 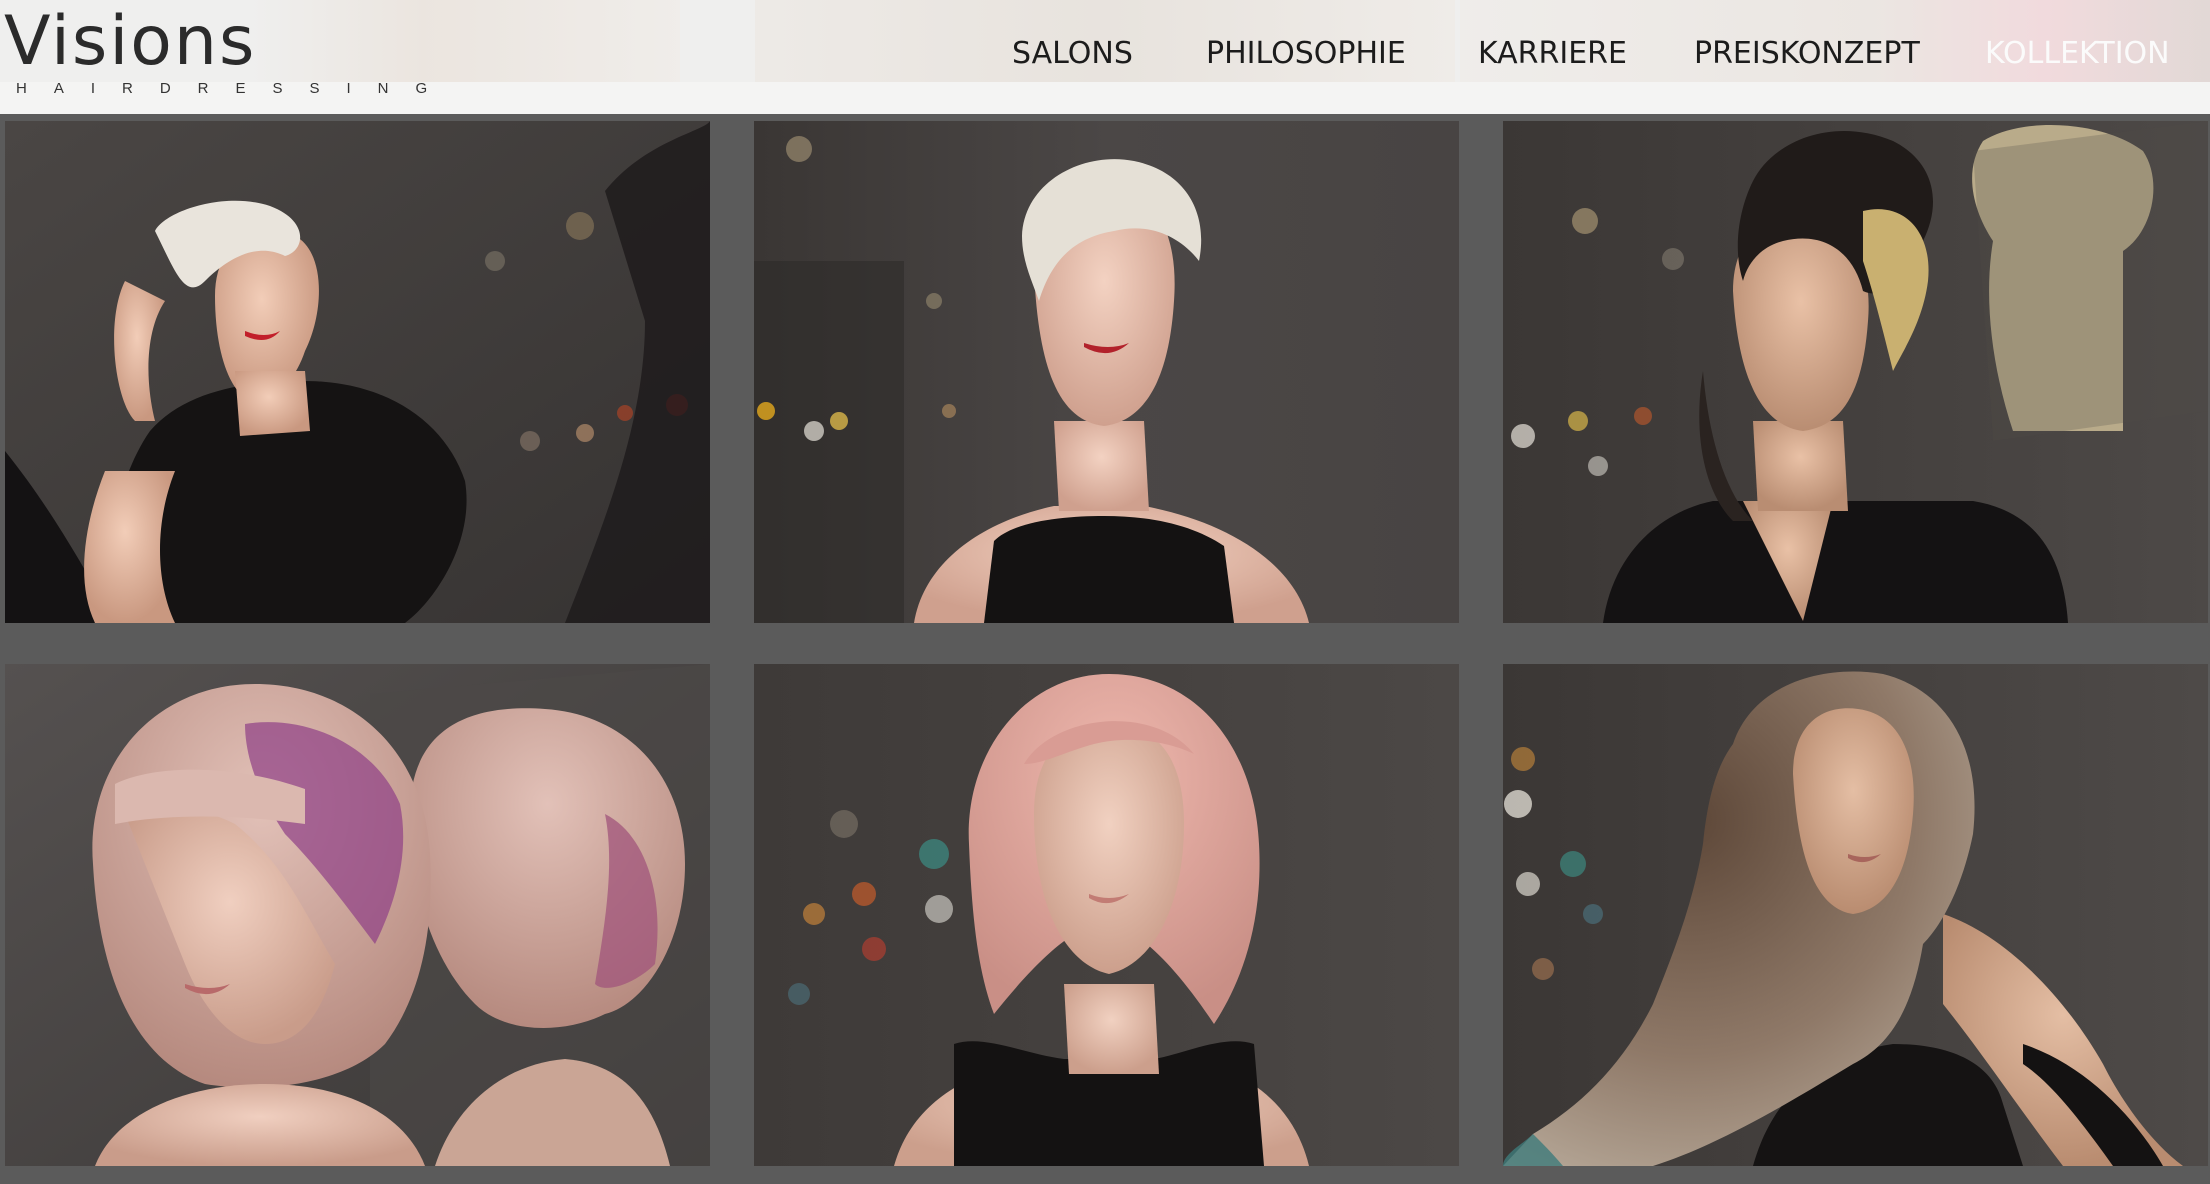 I want to click on nav-kollektion: KOLLEKTION, so click(x=2077, y=53).